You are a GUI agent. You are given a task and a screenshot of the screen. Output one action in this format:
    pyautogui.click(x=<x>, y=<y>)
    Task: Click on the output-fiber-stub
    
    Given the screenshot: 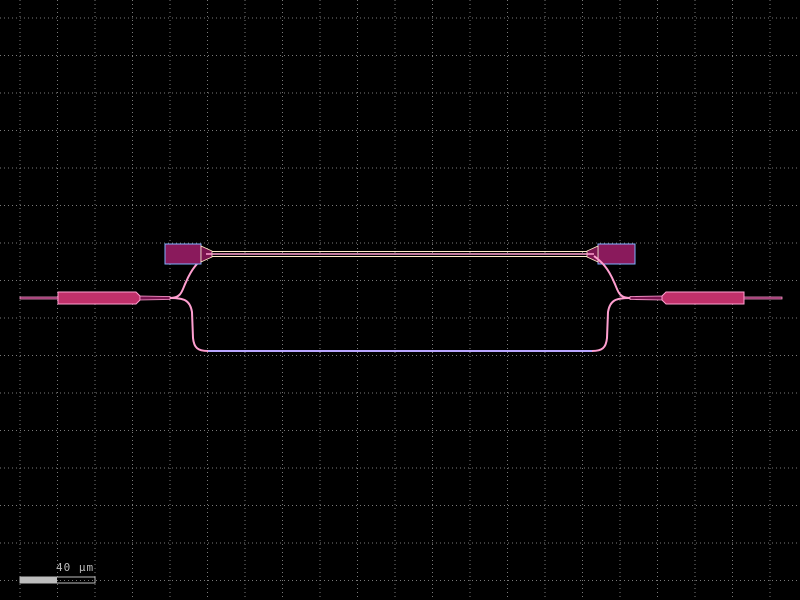 What is the action you would take?
    pyautogui.click(x=763, y=298)
    